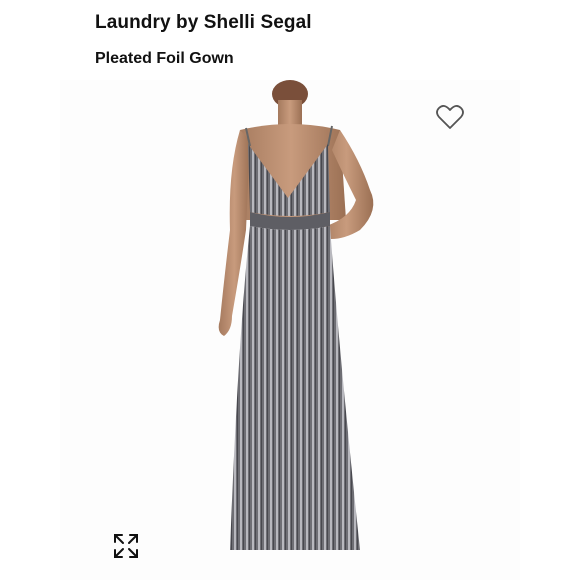 This screenshot has height=585, width=580. Describe the element at coordinates (450, 117) in the screenshot. I see `heart-icon` at that location.